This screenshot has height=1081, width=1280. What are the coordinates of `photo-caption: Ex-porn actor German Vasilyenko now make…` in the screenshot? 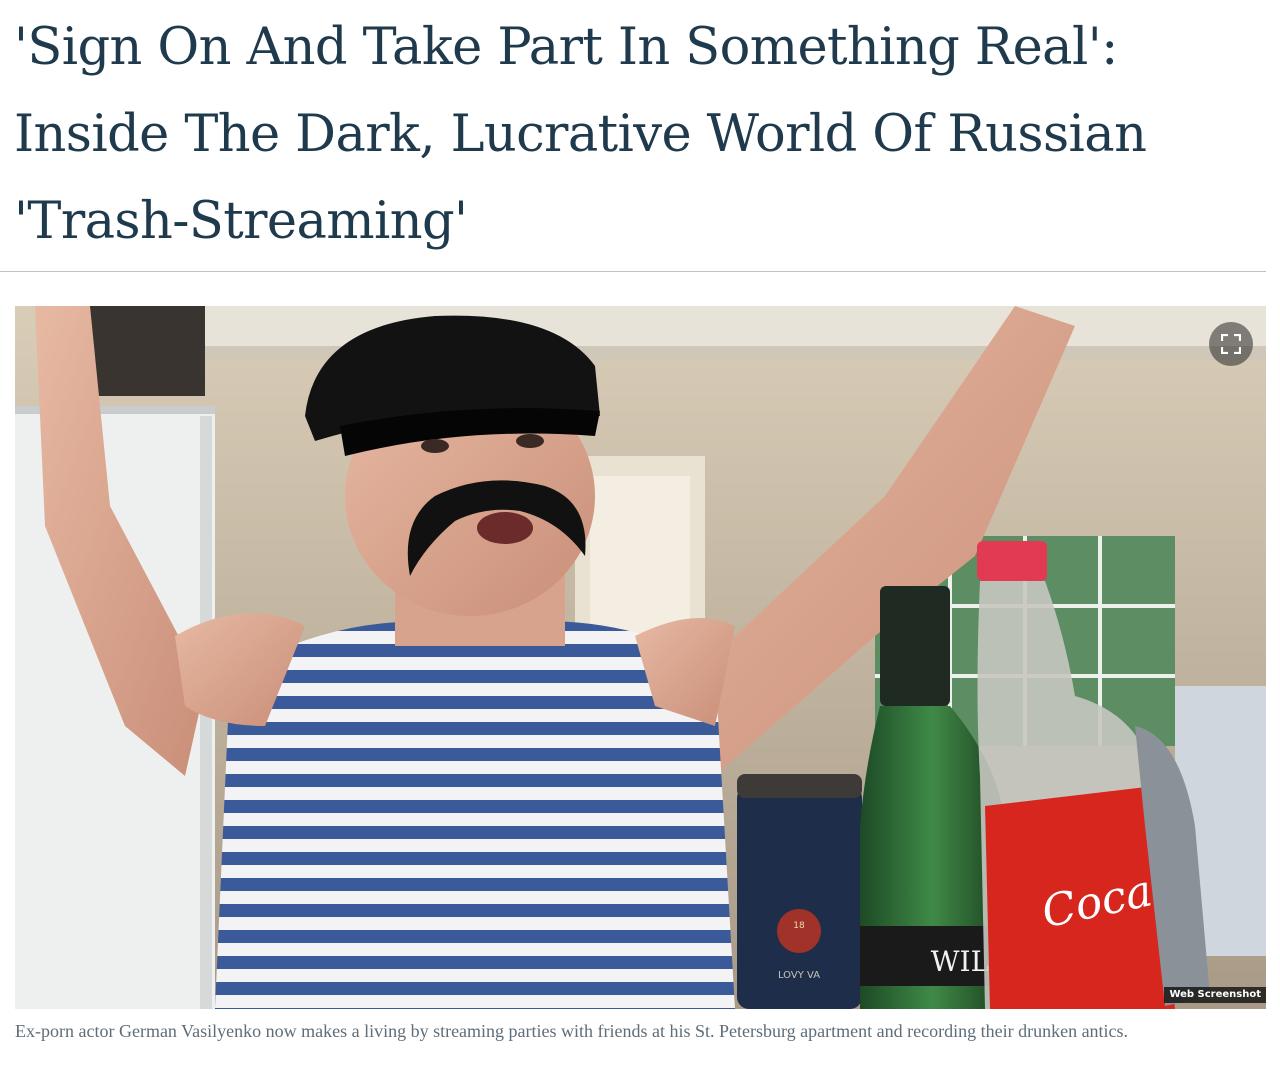 It's located at (572, 1031).